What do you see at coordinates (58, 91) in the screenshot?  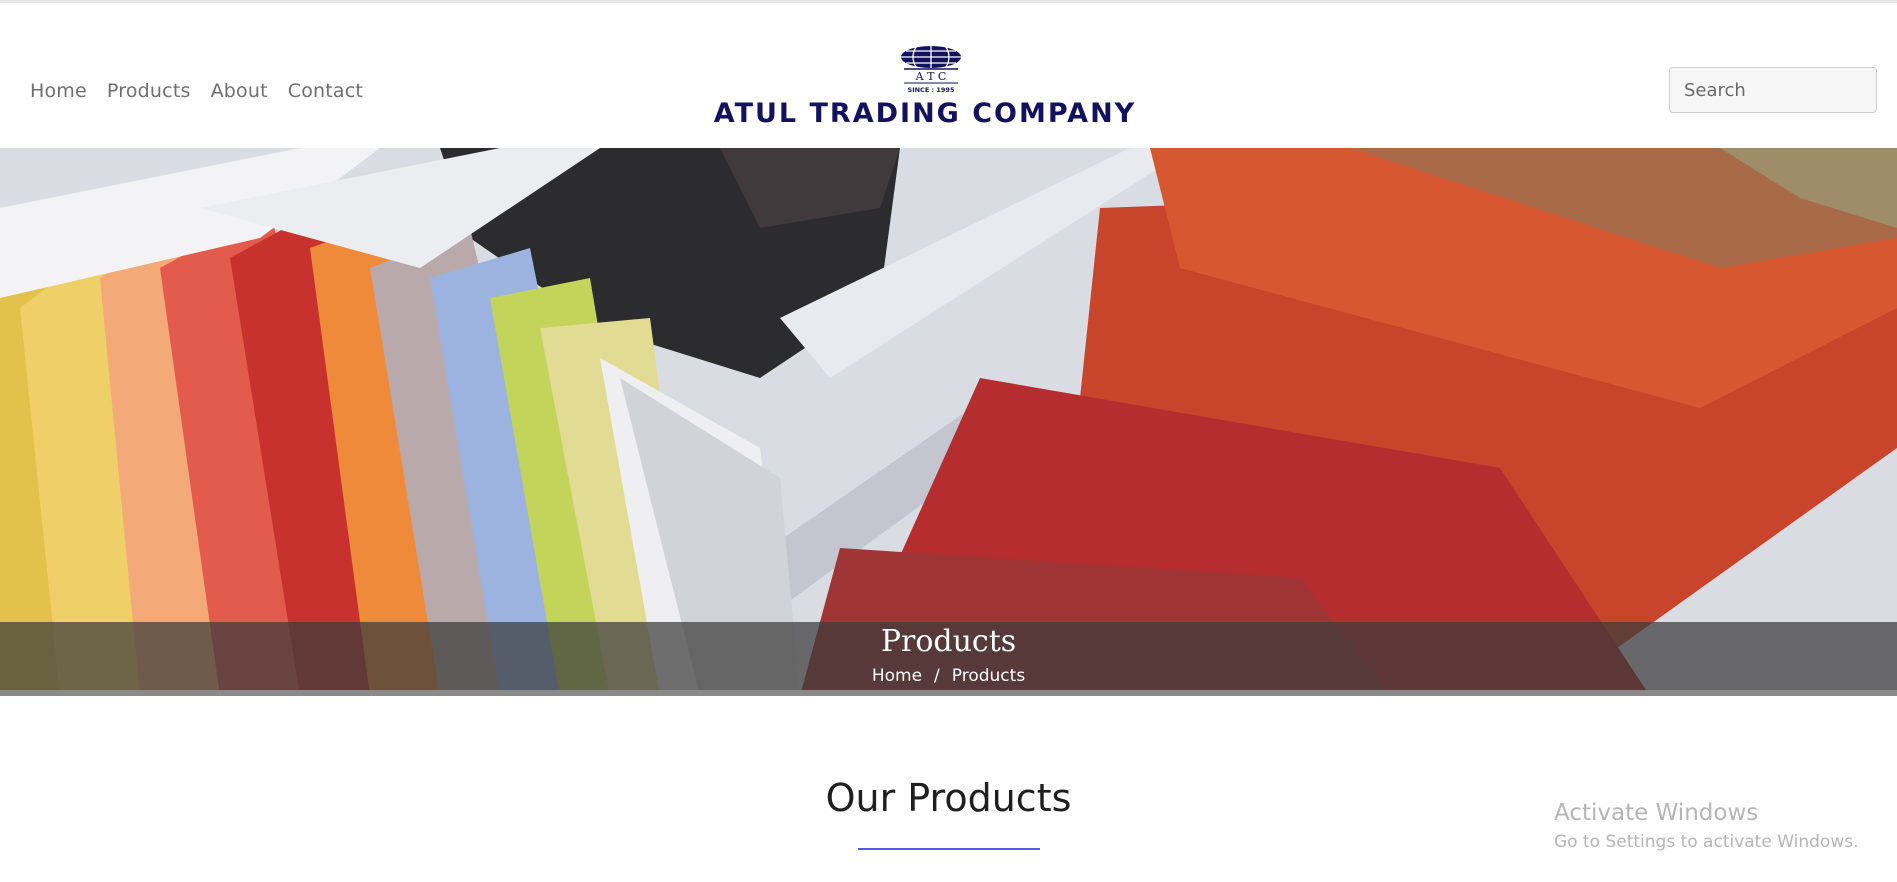 I see `nav-home-link: Home` at bounding box center [58, 91].